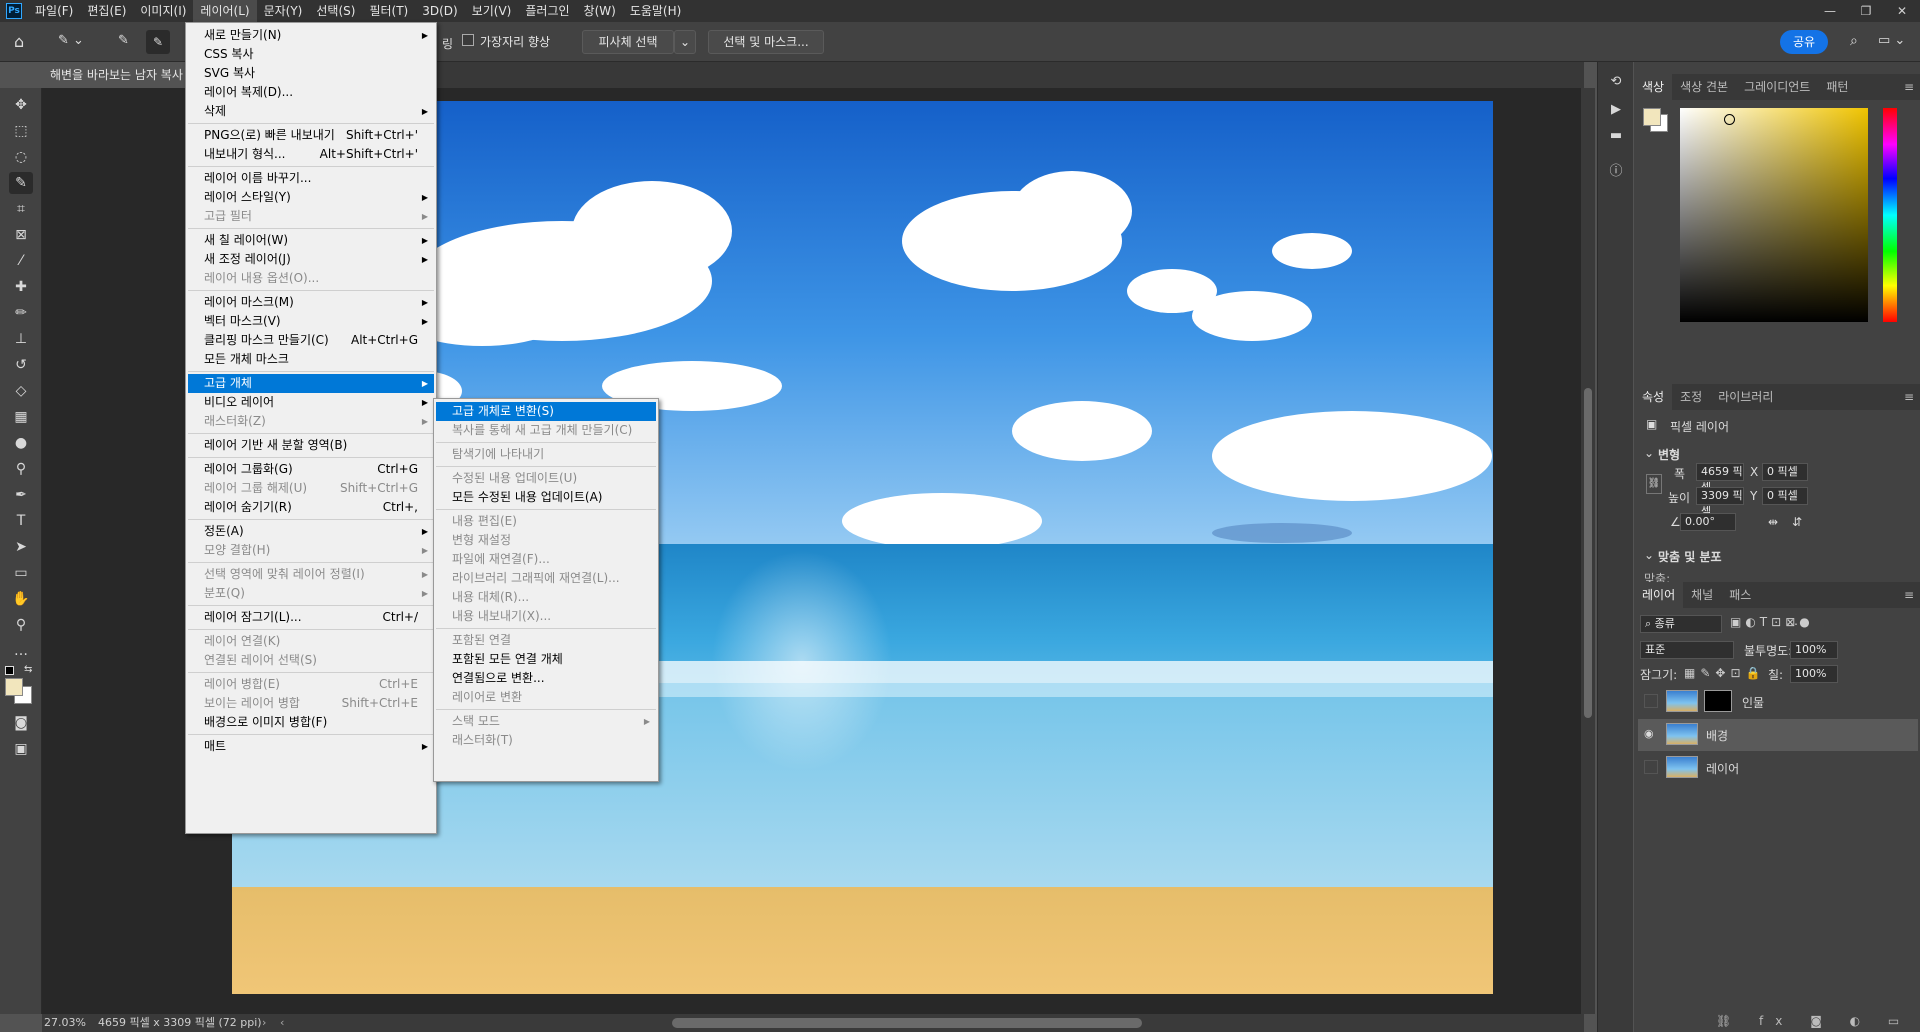 This screenshot has width=1920, height=1032. Describe the element at coordinates (54, 11) in the screenshot. I see `menu-0: 파일(F)` at that location.